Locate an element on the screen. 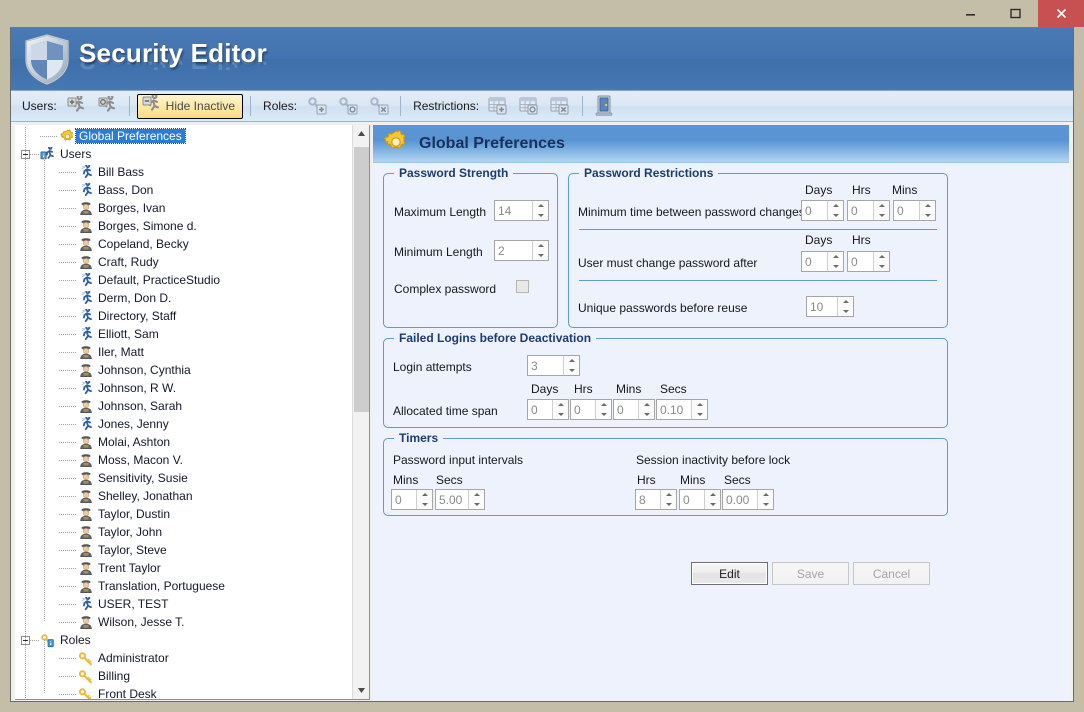 The width and height of the screenshot is (1084, 712). tree-node: Users is located at coordinates (183, 154).